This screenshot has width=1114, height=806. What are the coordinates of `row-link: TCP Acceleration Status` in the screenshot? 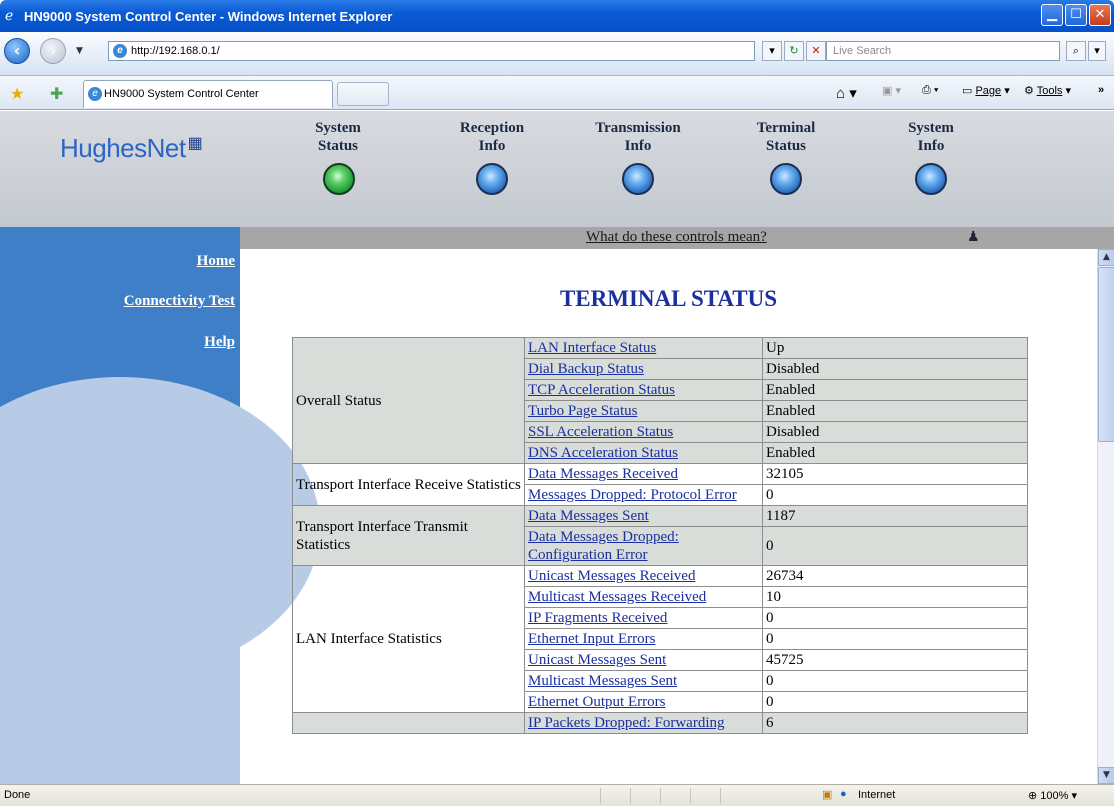 It's located at (643, 390).